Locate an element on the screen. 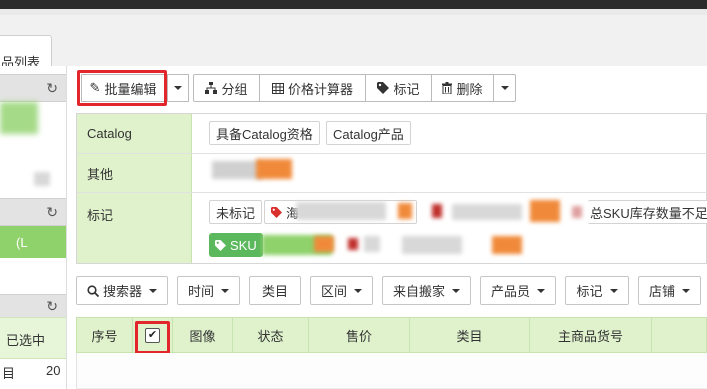 The width and height of the screenshot is (707, 389). filter-tag-sku-label: SKU is located at coordinates (243, 245).